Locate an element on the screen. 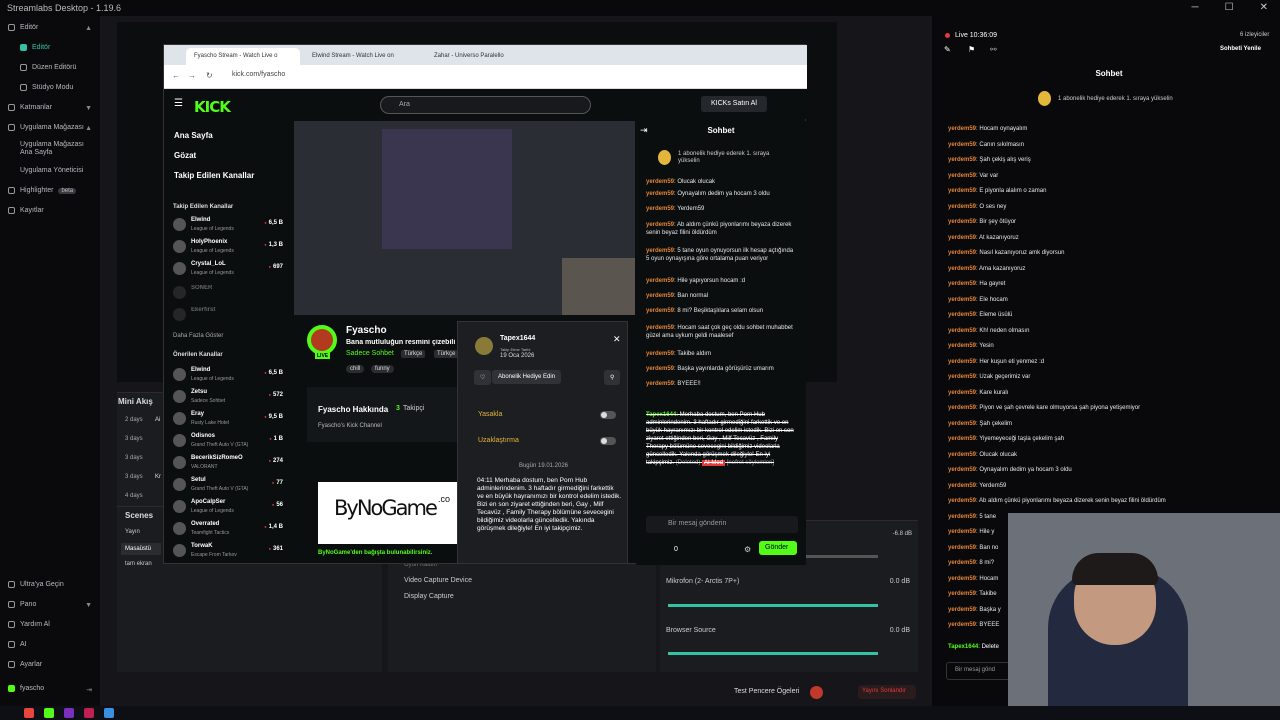 The image size is (1280, 720). timeout-toggle is located at coordinates (608, 441).